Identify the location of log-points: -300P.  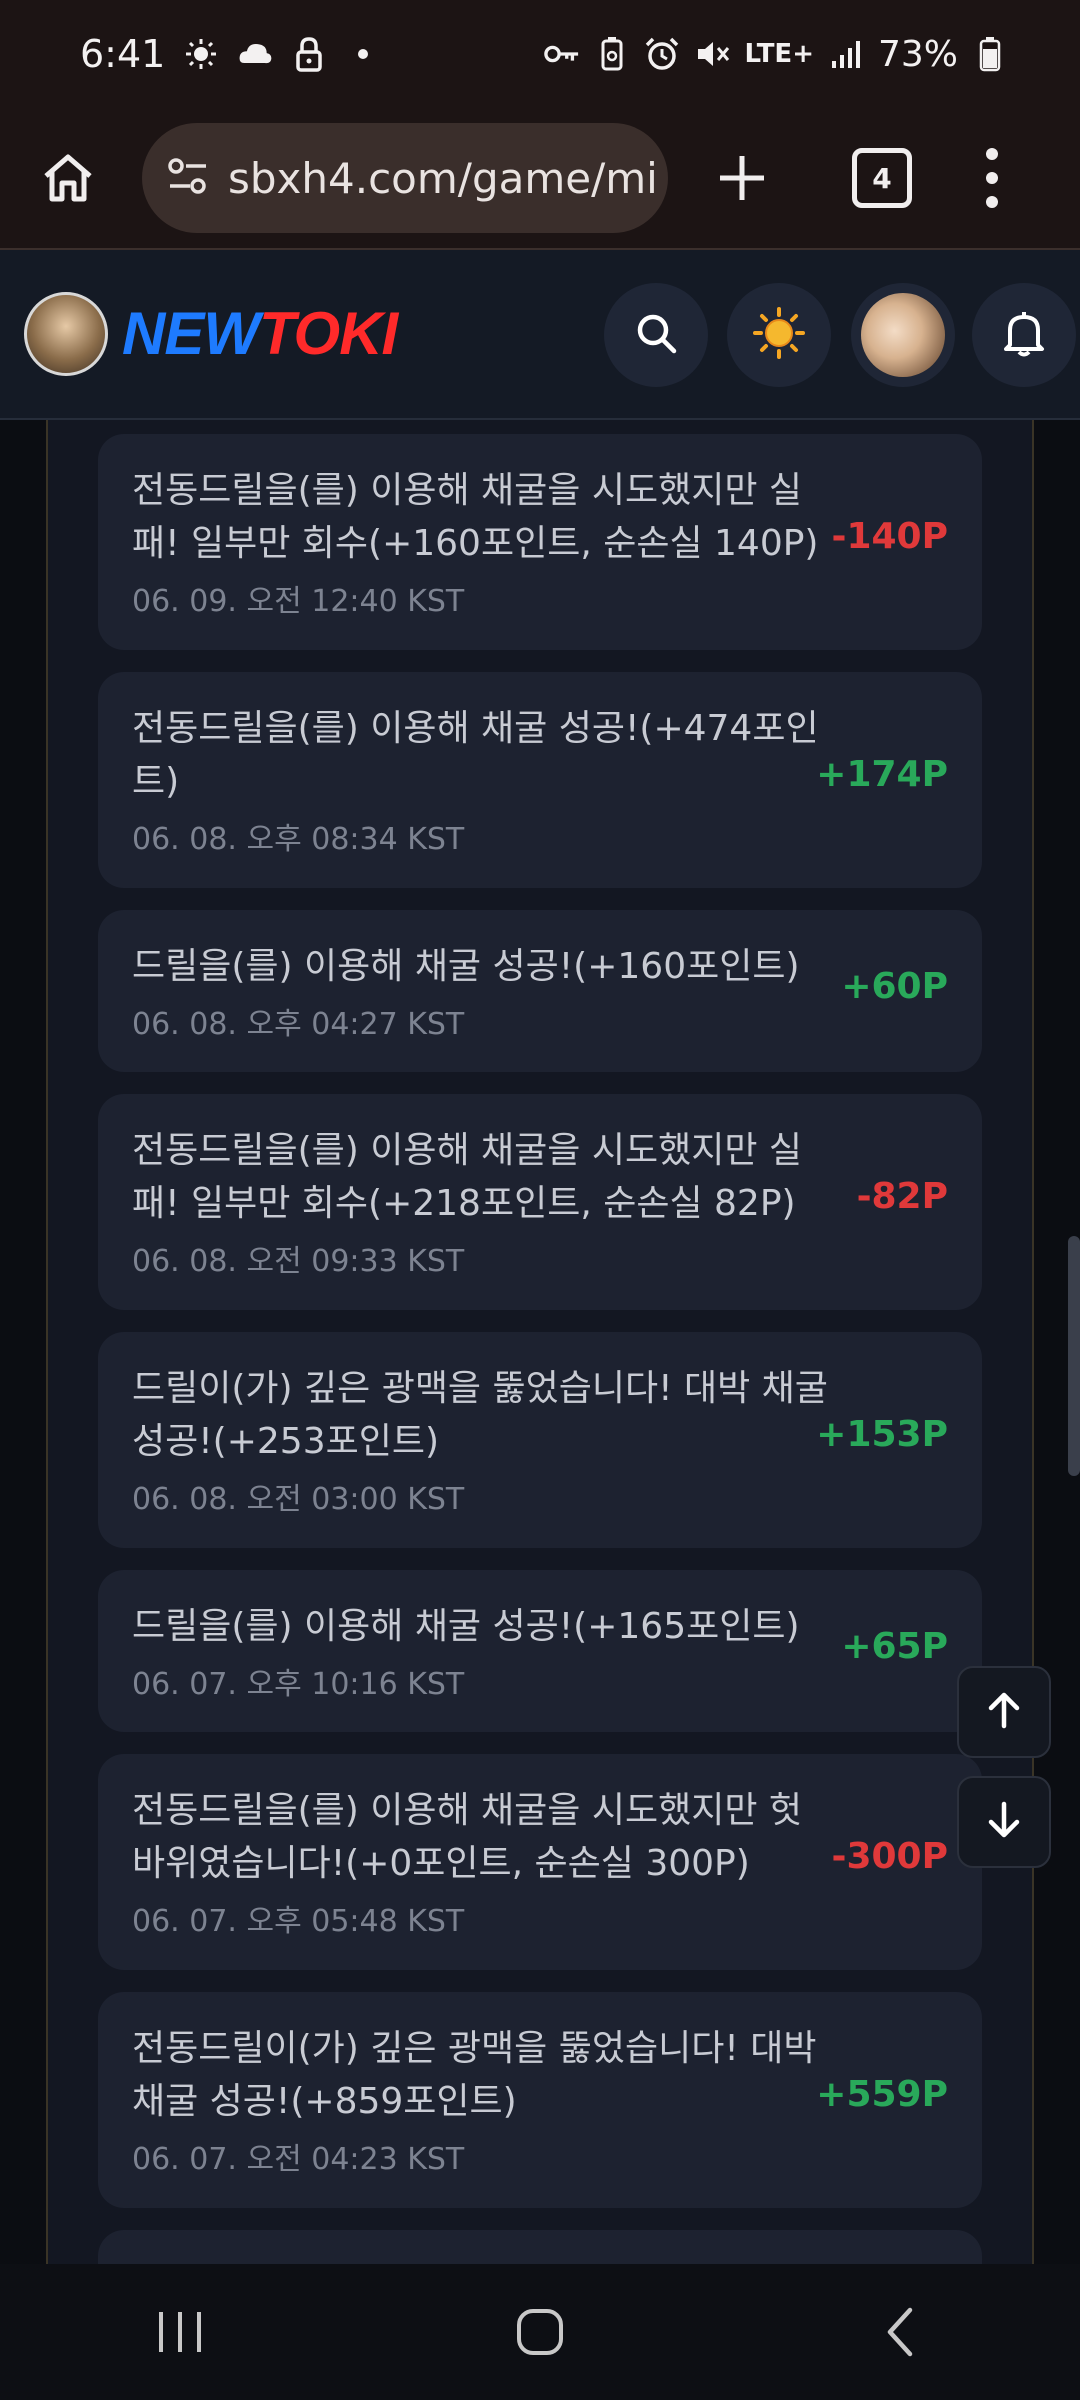
(889, 1856).